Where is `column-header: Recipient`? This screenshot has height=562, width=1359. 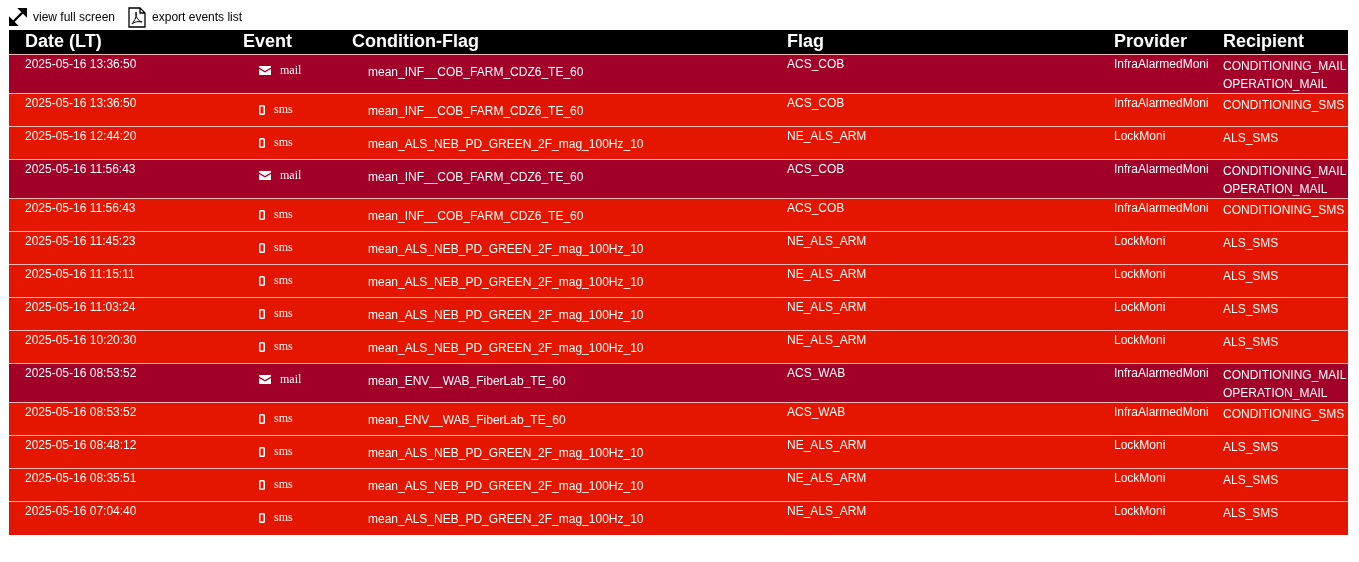 column-header: Recipient is located at coordinates (1264, 41).